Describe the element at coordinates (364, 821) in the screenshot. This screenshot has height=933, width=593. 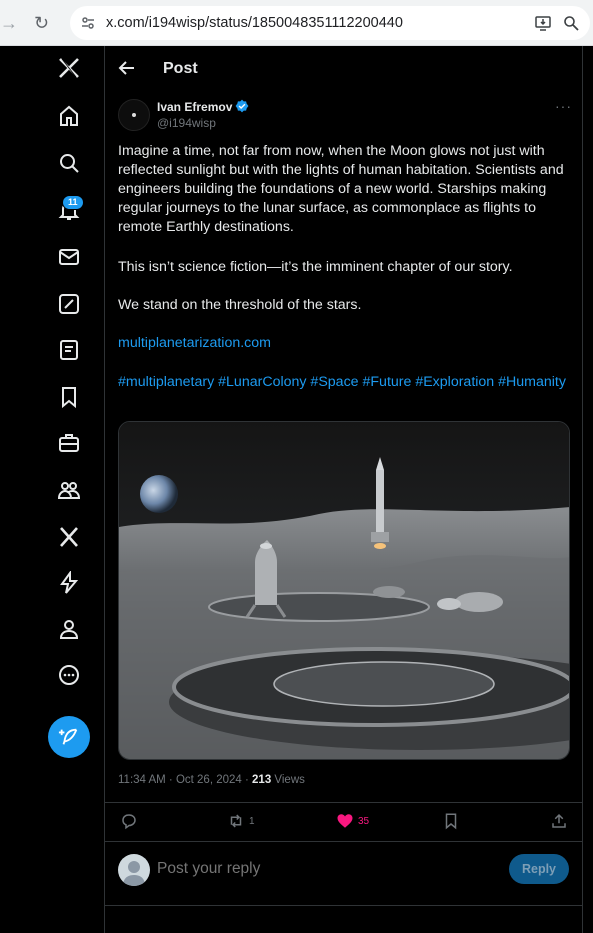
I see `like-count: 35` at that location.